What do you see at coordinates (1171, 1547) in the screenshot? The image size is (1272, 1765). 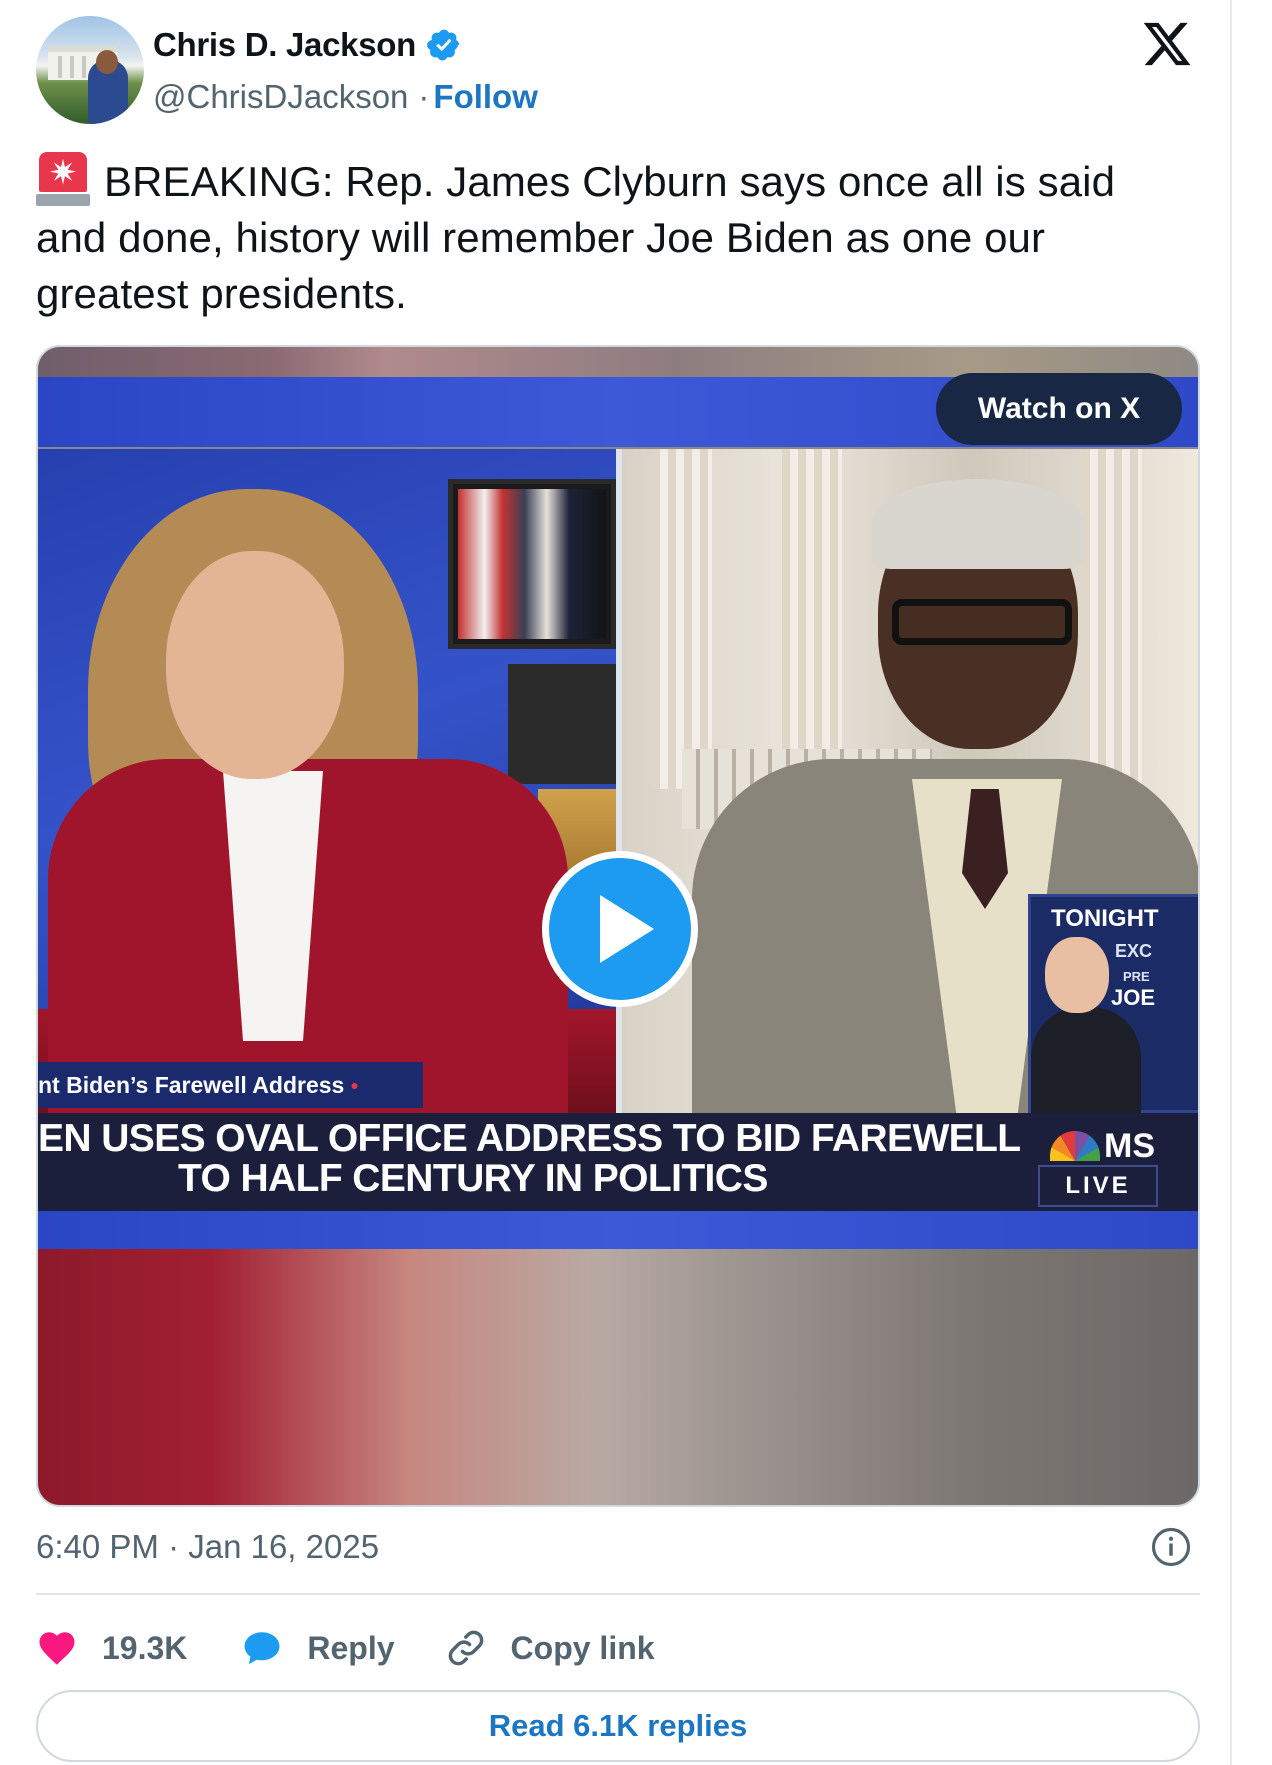 I see `info-icon` at bounding box center [1171, 1547].